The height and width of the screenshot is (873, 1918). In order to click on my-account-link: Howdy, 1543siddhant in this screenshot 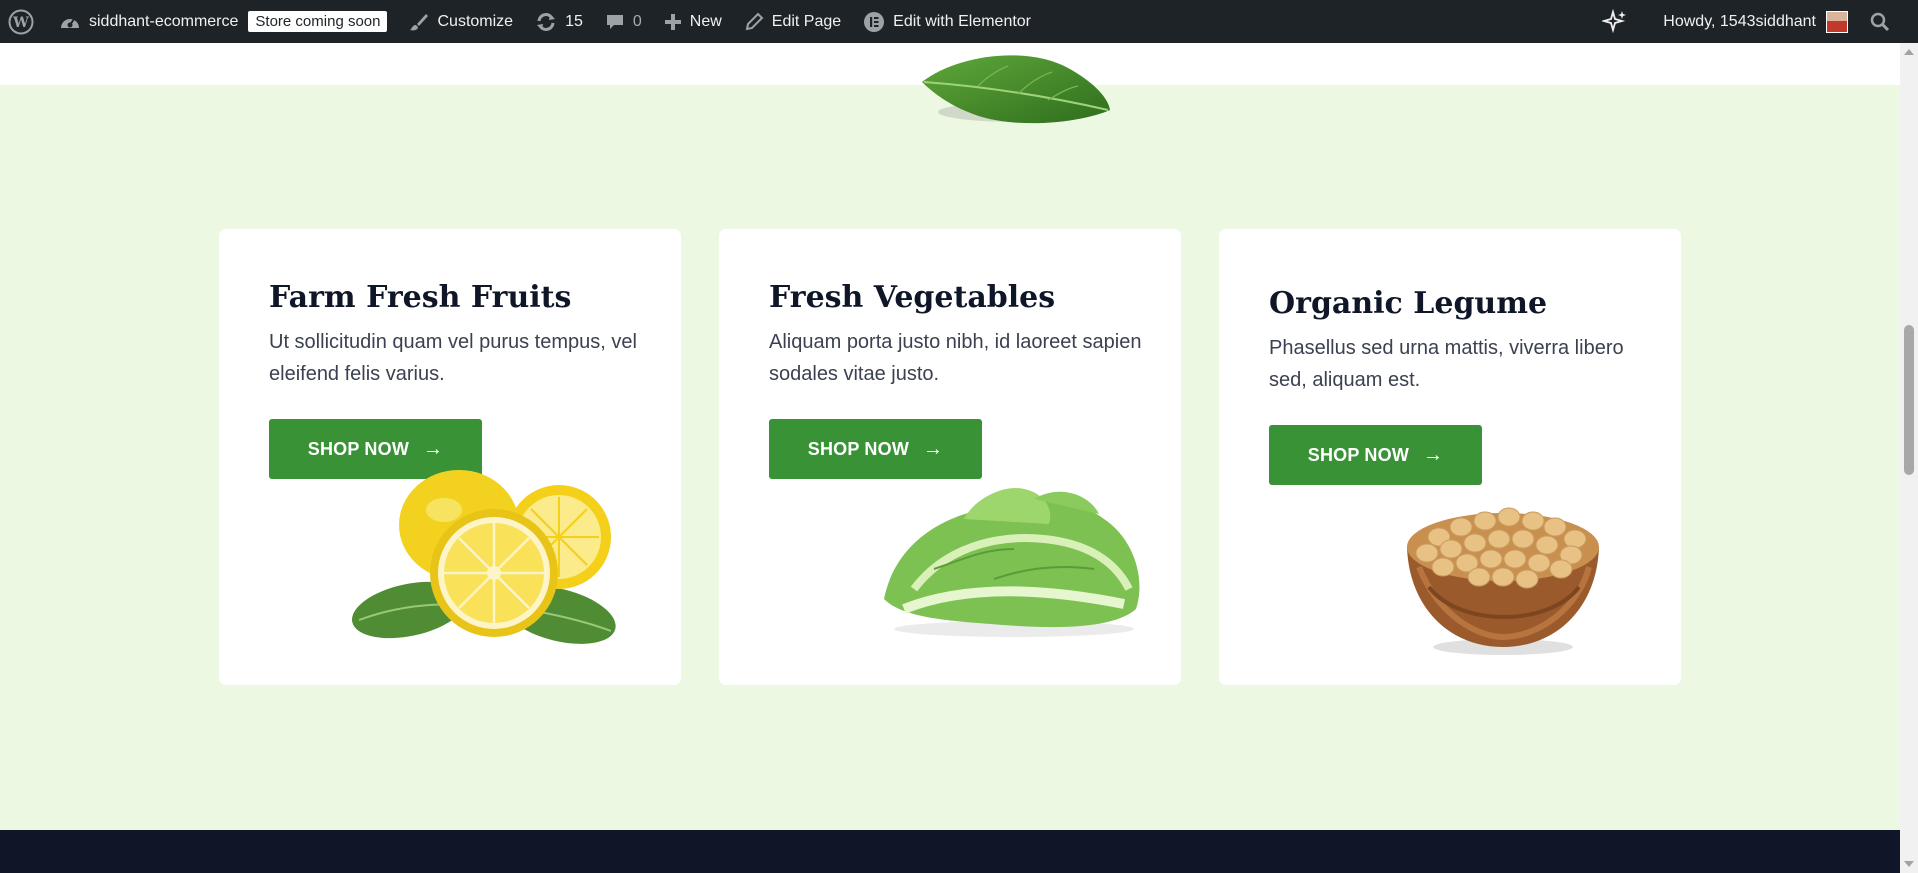, I will do `click(1755, 21)`.